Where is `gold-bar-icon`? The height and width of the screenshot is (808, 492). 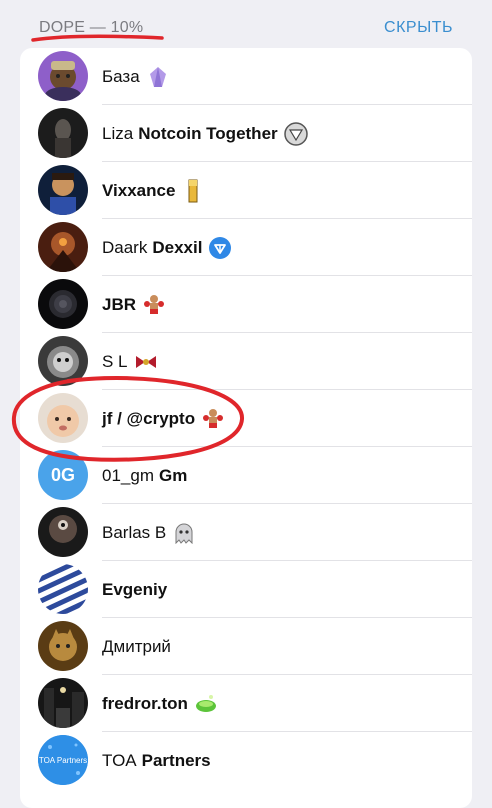 gold-bar-icon is located at coordinates (193, 191).